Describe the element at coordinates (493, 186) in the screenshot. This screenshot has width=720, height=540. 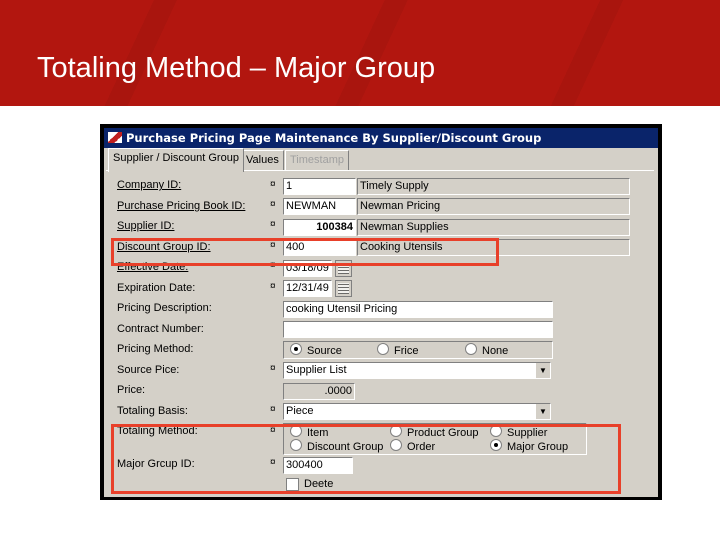
I see `company-id-description: Timely Supply` at that location.